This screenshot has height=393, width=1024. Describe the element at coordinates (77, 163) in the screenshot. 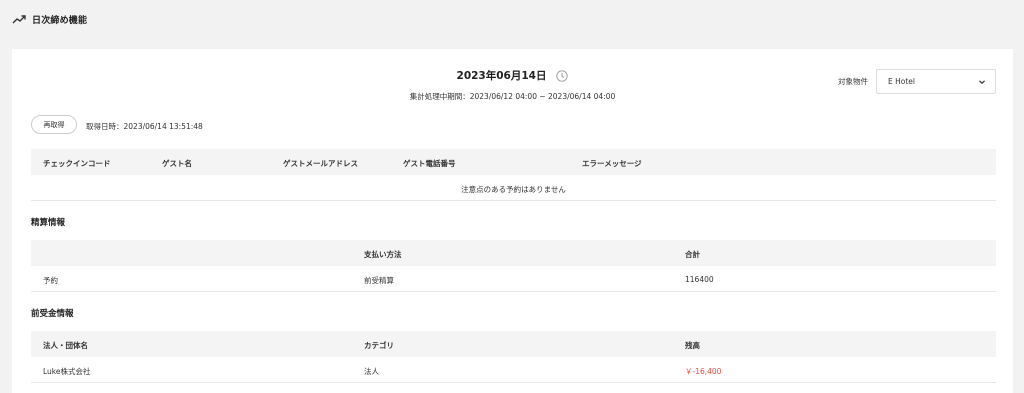

I see `col-checkin-code: チェックインコード` at that location.